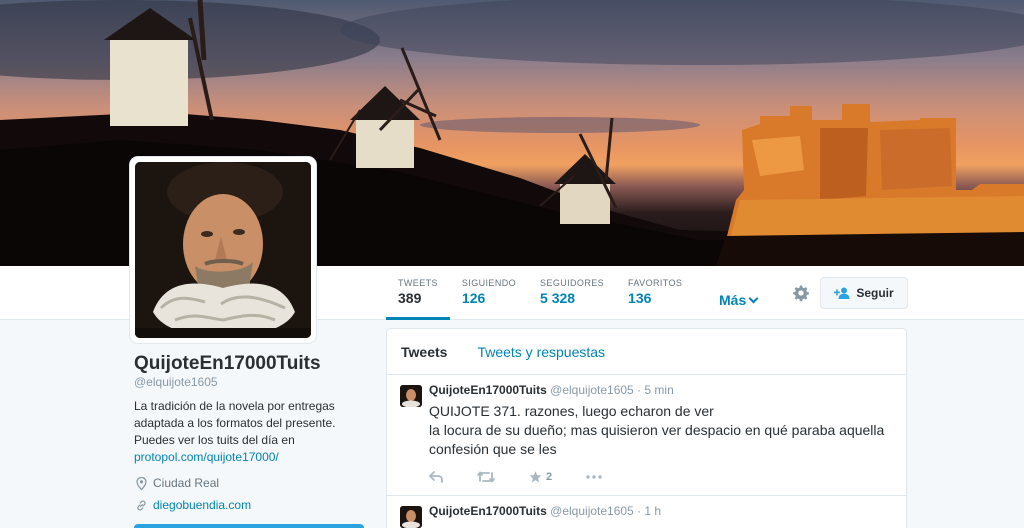 This screenshot has width=1024, height=528. I want to click on more-menu-button: Más, so click(739, 300).